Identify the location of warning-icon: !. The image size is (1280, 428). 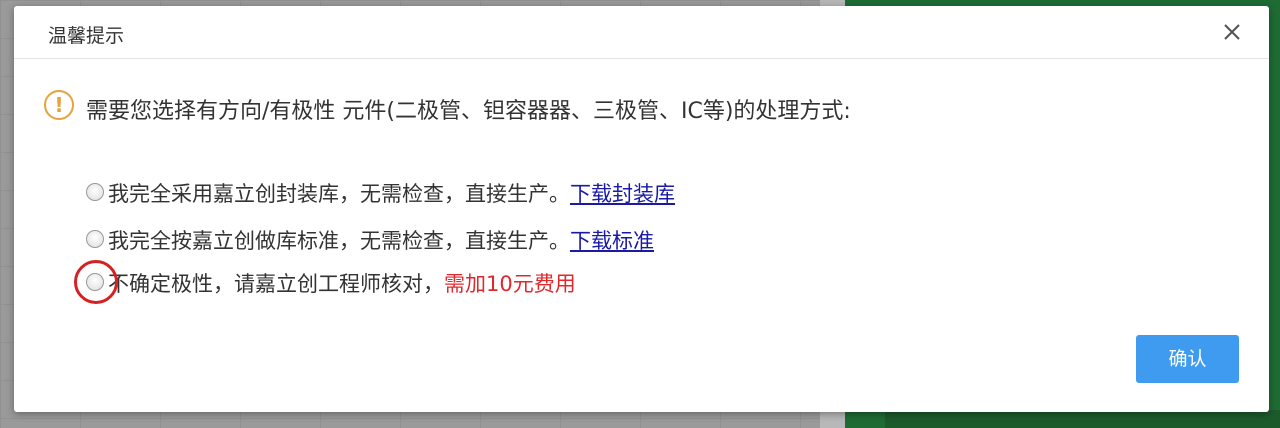
(59, 105).